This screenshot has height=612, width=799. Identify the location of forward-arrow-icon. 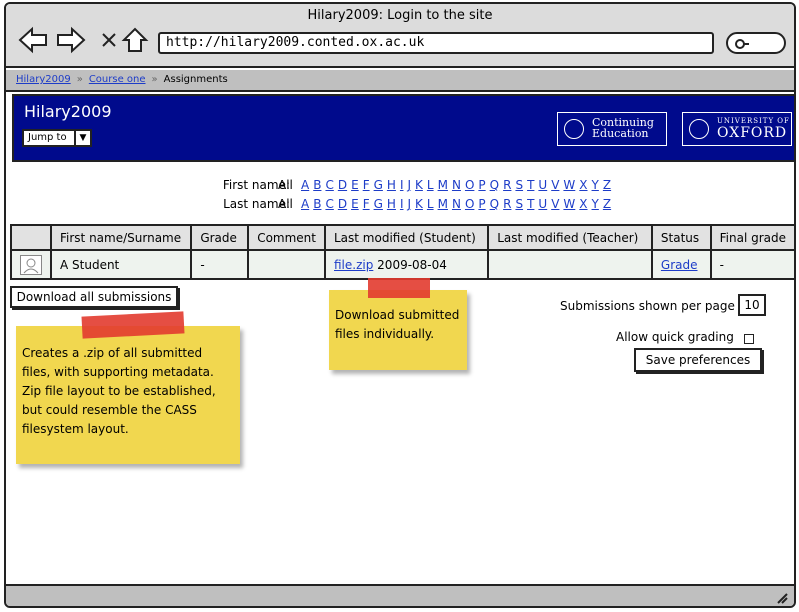
(71, 40).